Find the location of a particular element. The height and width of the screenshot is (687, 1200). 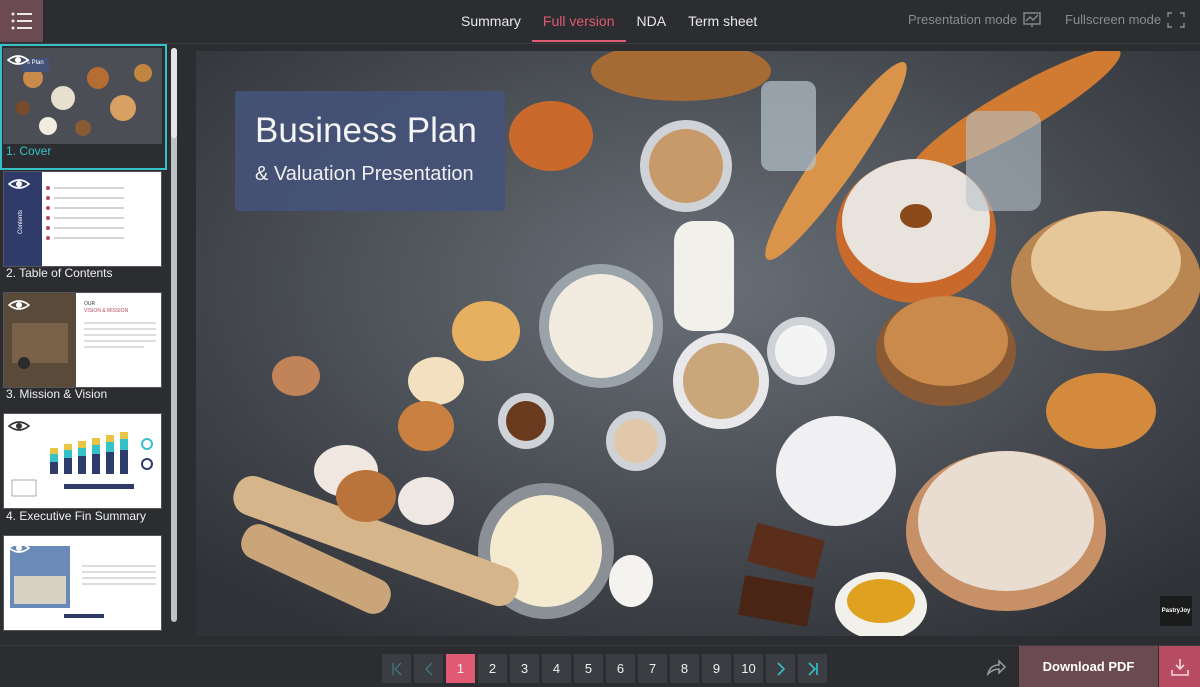

fullscreen-icon is located at coordinates (1176, 20).